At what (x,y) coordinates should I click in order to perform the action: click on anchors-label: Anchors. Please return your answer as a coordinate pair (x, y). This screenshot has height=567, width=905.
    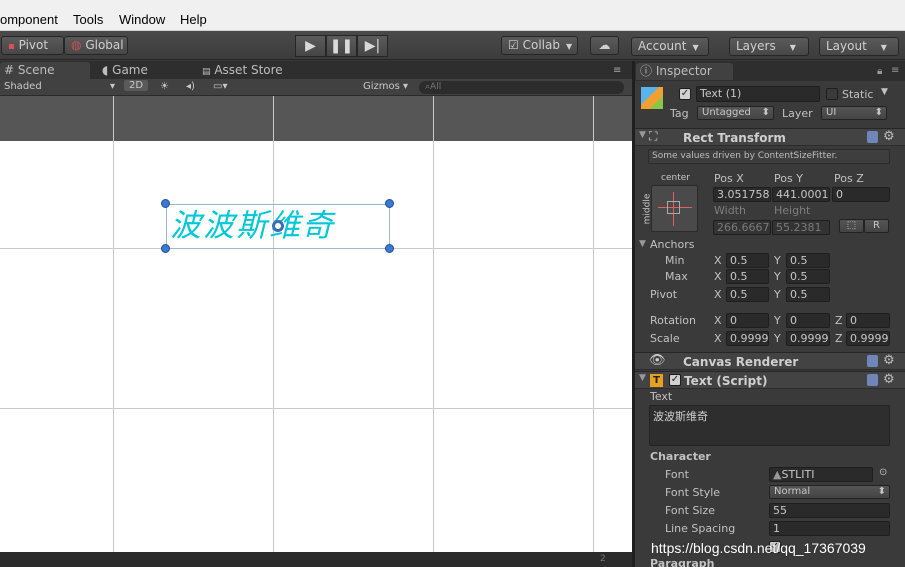
    Looking at the image, I should click on (672, 244).